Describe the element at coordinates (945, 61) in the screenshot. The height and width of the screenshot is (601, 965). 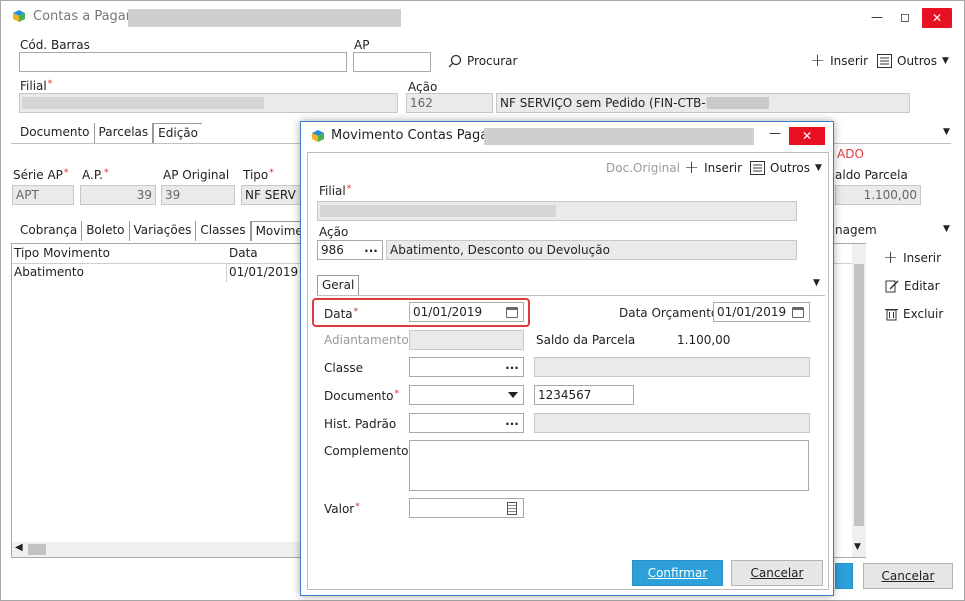
I see `chevron-down-icon: ▼` at that location.